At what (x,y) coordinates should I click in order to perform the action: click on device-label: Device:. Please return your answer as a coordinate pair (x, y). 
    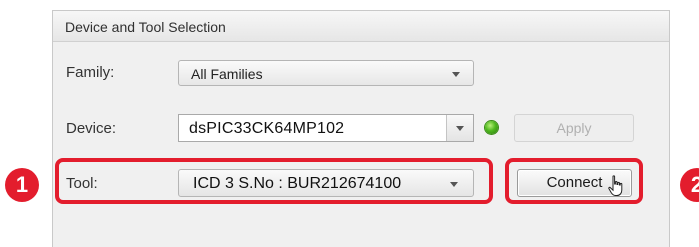
    Looking at the image, I should click on (91, 128).